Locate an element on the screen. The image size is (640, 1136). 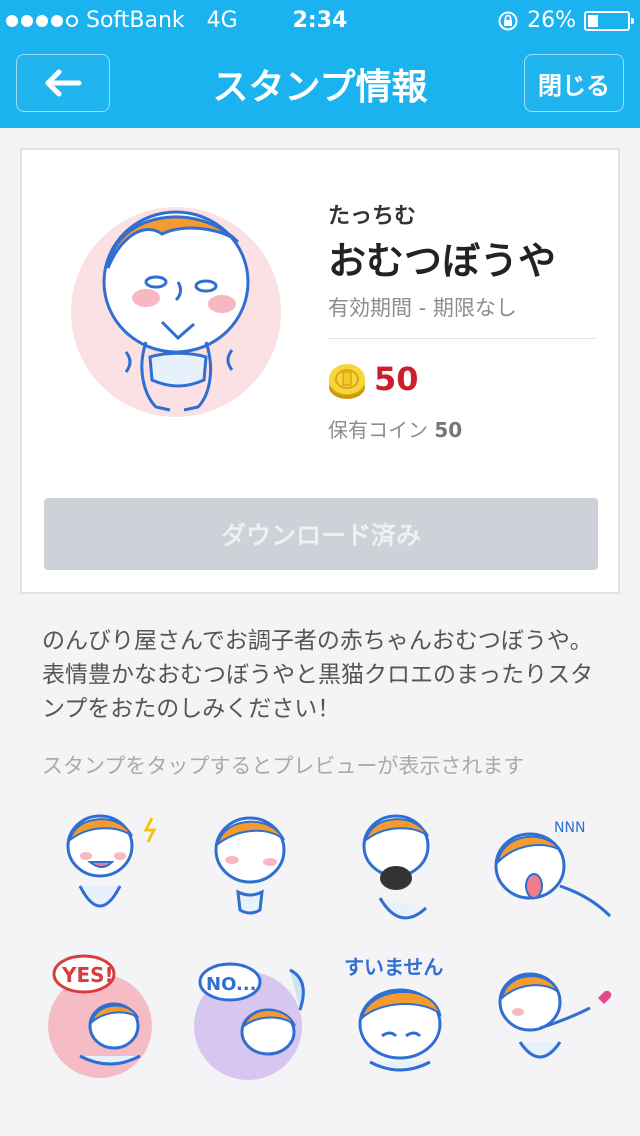
main-sticker-image is located at coordinates (176, 312).